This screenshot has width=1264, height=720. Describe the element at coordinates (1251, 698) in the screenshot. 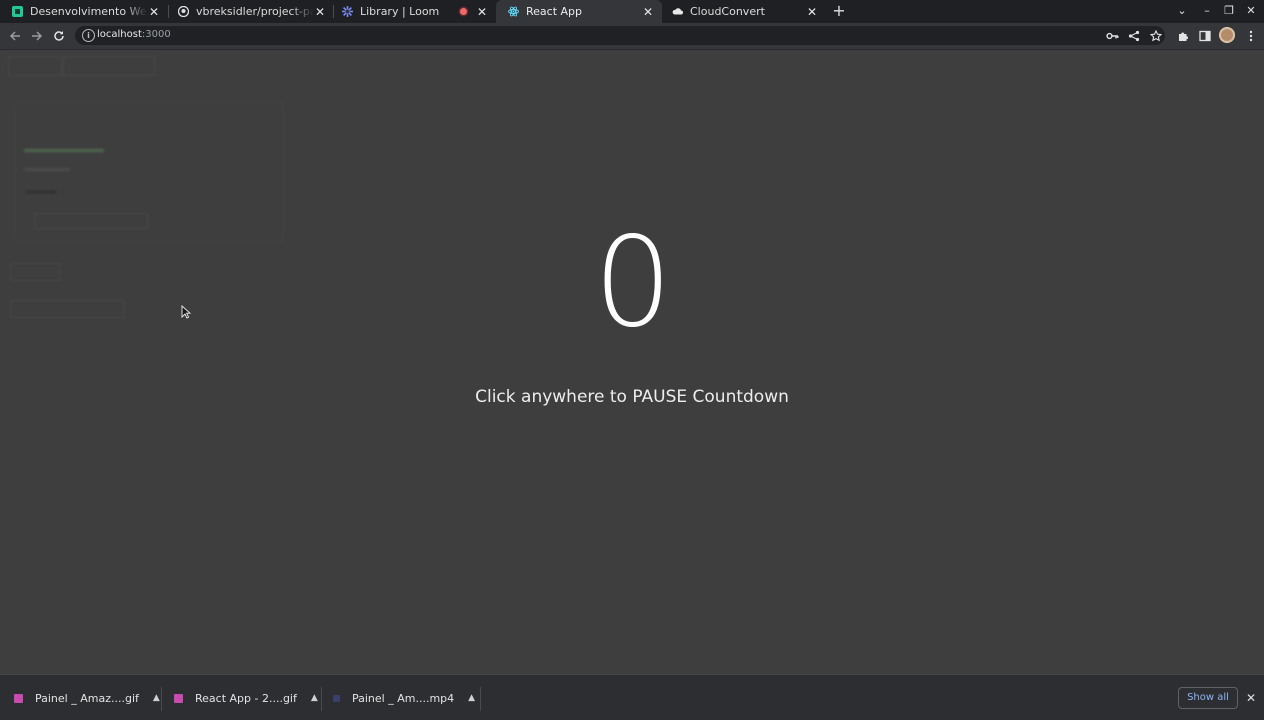

I see `close-shelf-icon: ✕` at that location.